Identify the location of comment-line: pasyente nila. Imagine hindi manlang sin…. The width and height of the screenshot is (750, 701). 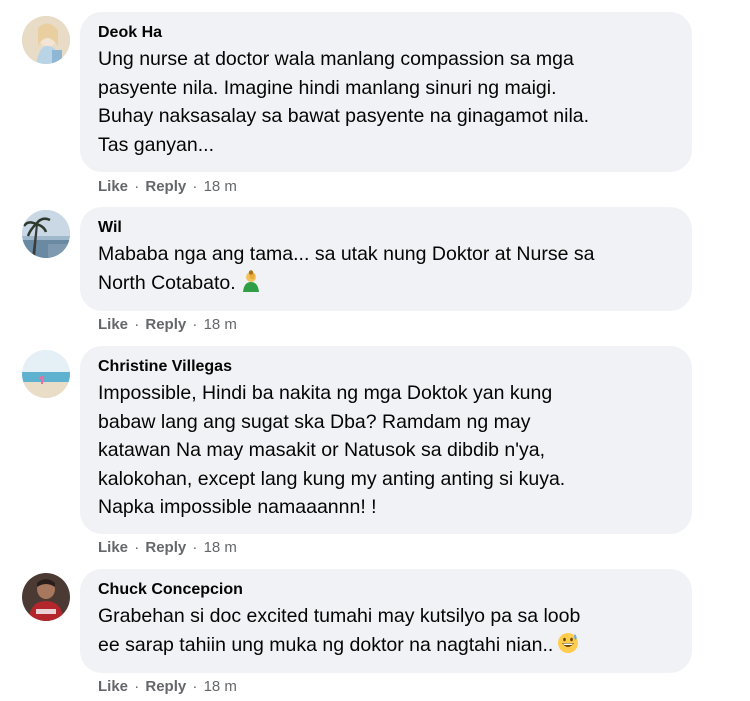
(327, 87).